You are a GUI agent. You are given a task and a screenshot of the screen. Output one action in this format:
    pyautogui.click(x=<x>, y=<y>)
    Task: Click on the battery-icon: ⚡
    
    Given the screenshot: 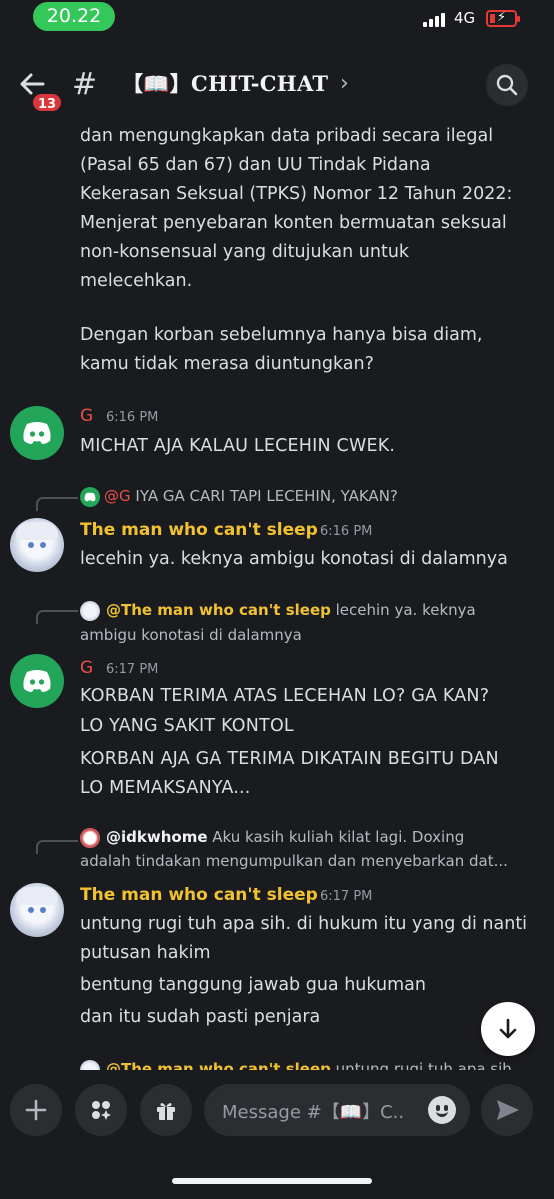 What is the action you would take?
    pyautogui.click(x=503, y=18)
    